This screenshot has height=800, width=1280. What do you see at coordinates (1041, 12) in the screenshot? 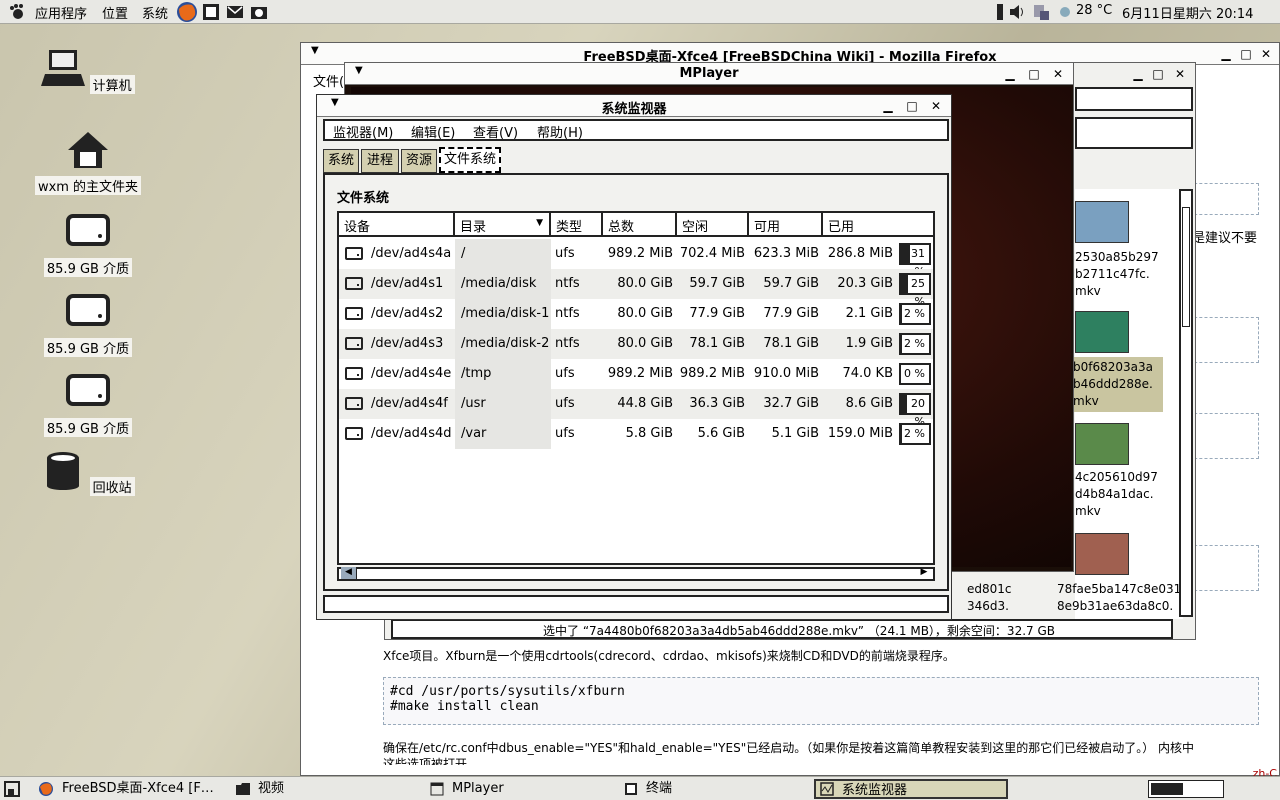
I see `network-icon` at bounding box center [1041, 12].